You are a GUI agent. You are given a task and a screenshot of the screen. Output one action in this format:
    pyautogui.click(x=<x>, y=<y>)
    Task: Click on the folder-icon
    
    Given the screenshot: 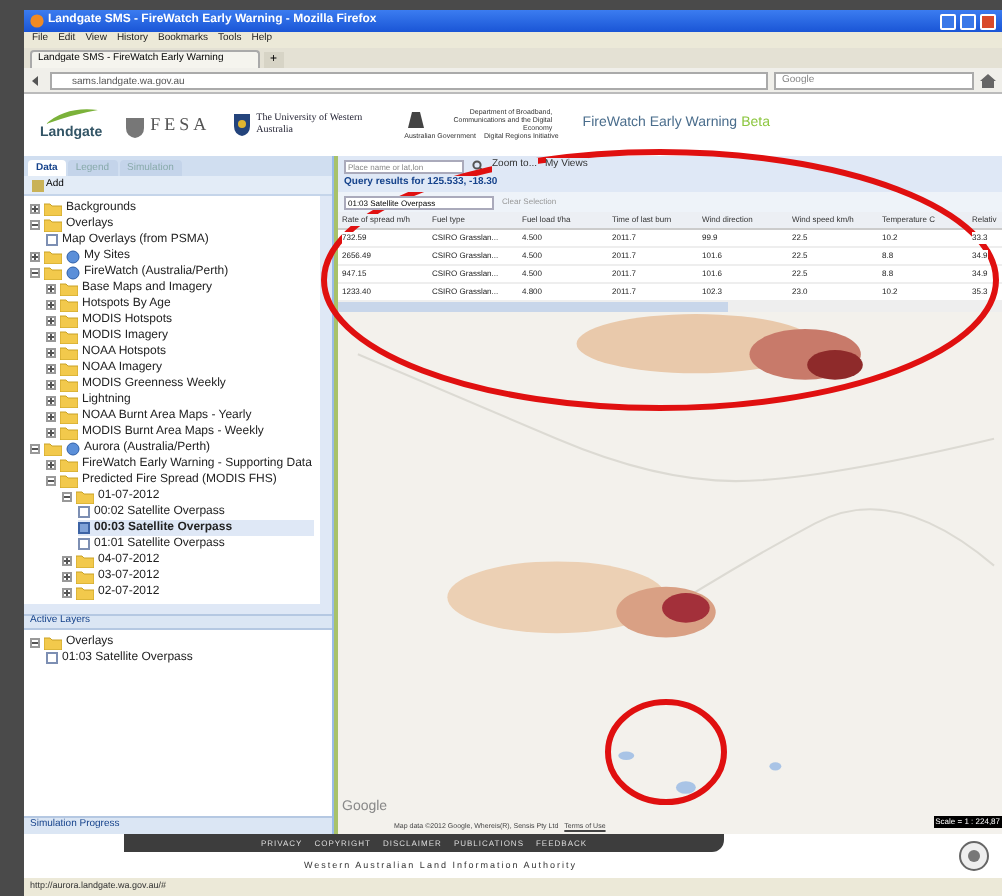 What is the action you would take?
    pyautogui.click(x=53, y=642)
    